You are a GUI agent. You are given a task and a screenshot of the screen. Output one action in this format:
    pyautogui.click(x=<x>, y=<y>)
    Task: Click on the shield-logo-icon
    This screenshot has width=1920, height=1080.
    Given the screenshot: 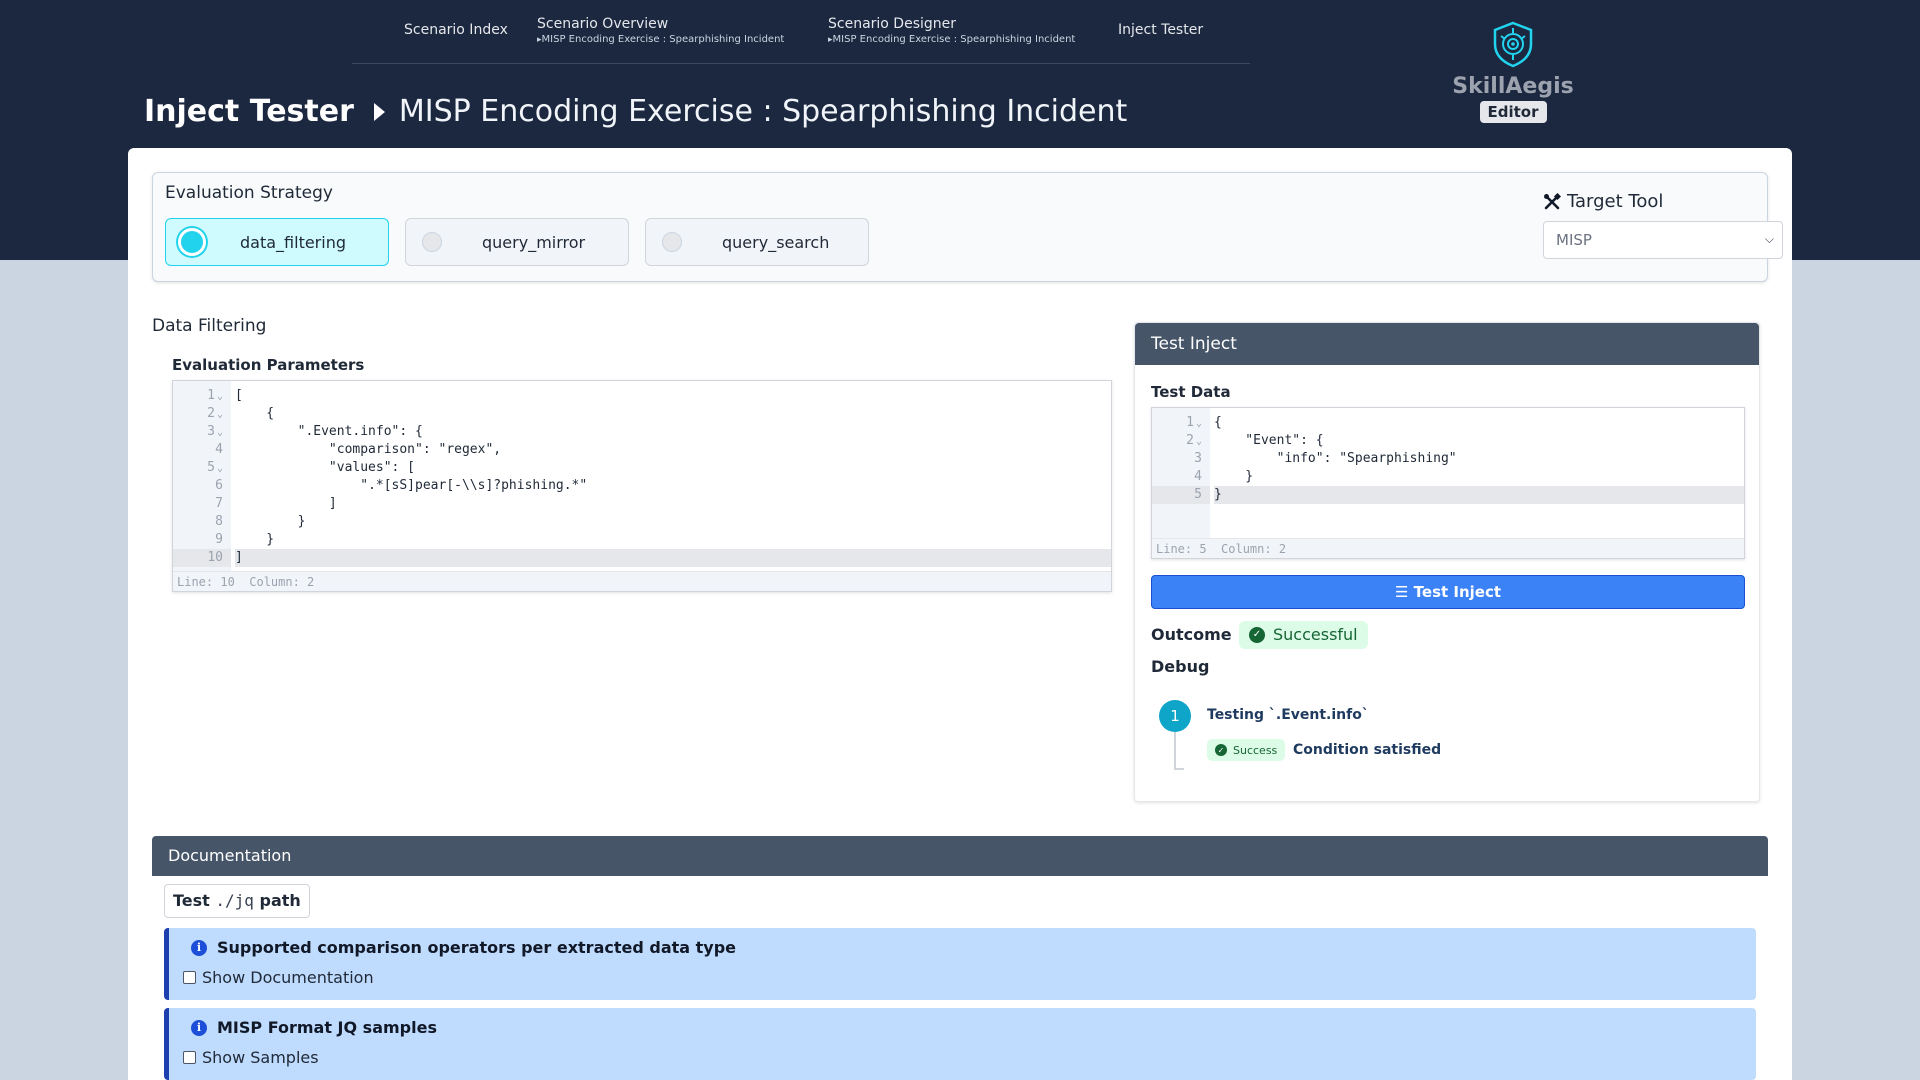 What is the action you would take?
    pyautogui.click(x=1513, y=44)
    